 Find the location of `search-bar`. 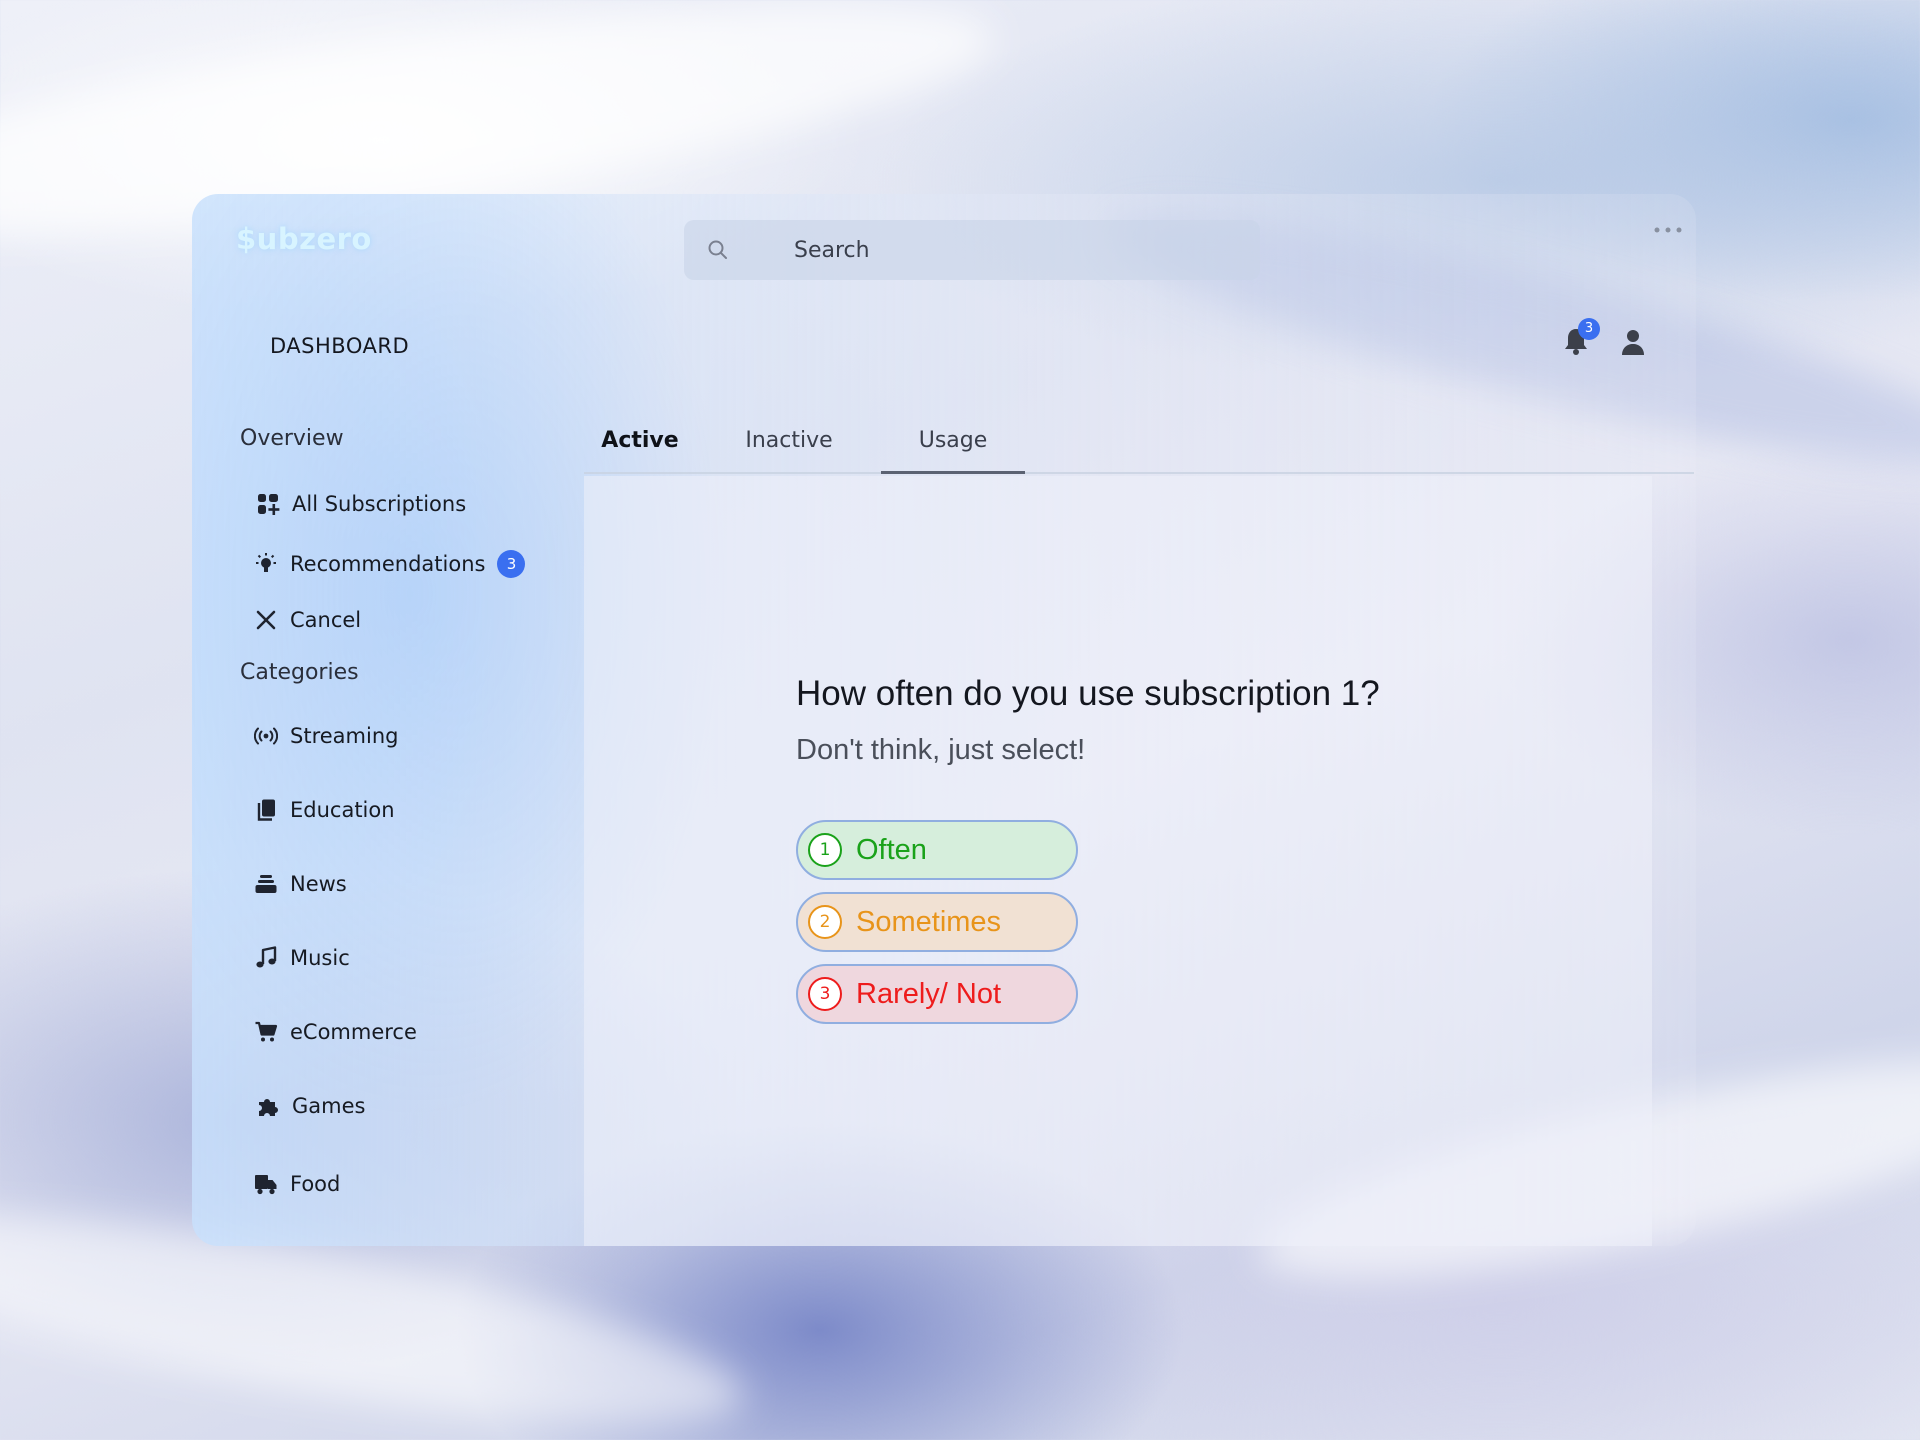

search-bar is located at coordinates (972, 250).